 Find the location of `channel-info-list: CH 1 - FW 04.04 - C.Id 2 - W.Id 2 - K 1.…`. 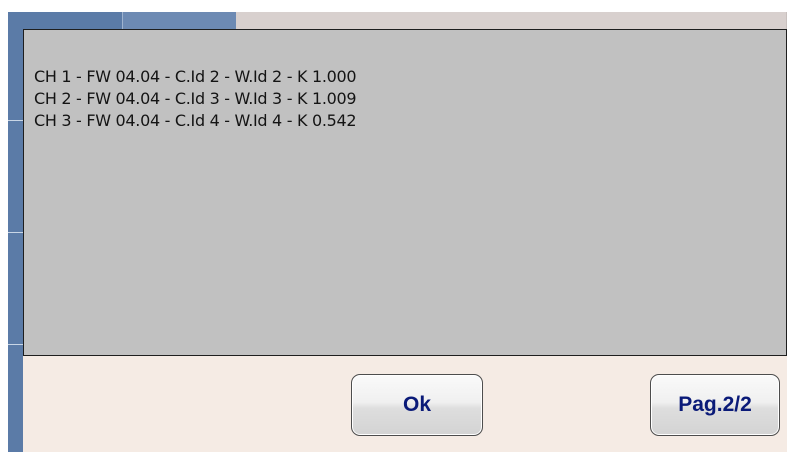

channel-info-list: CH 1 - FW 04.04 - C.Id 2 - W.Id 2 - K 1.… is located at coordinates (195, 99).